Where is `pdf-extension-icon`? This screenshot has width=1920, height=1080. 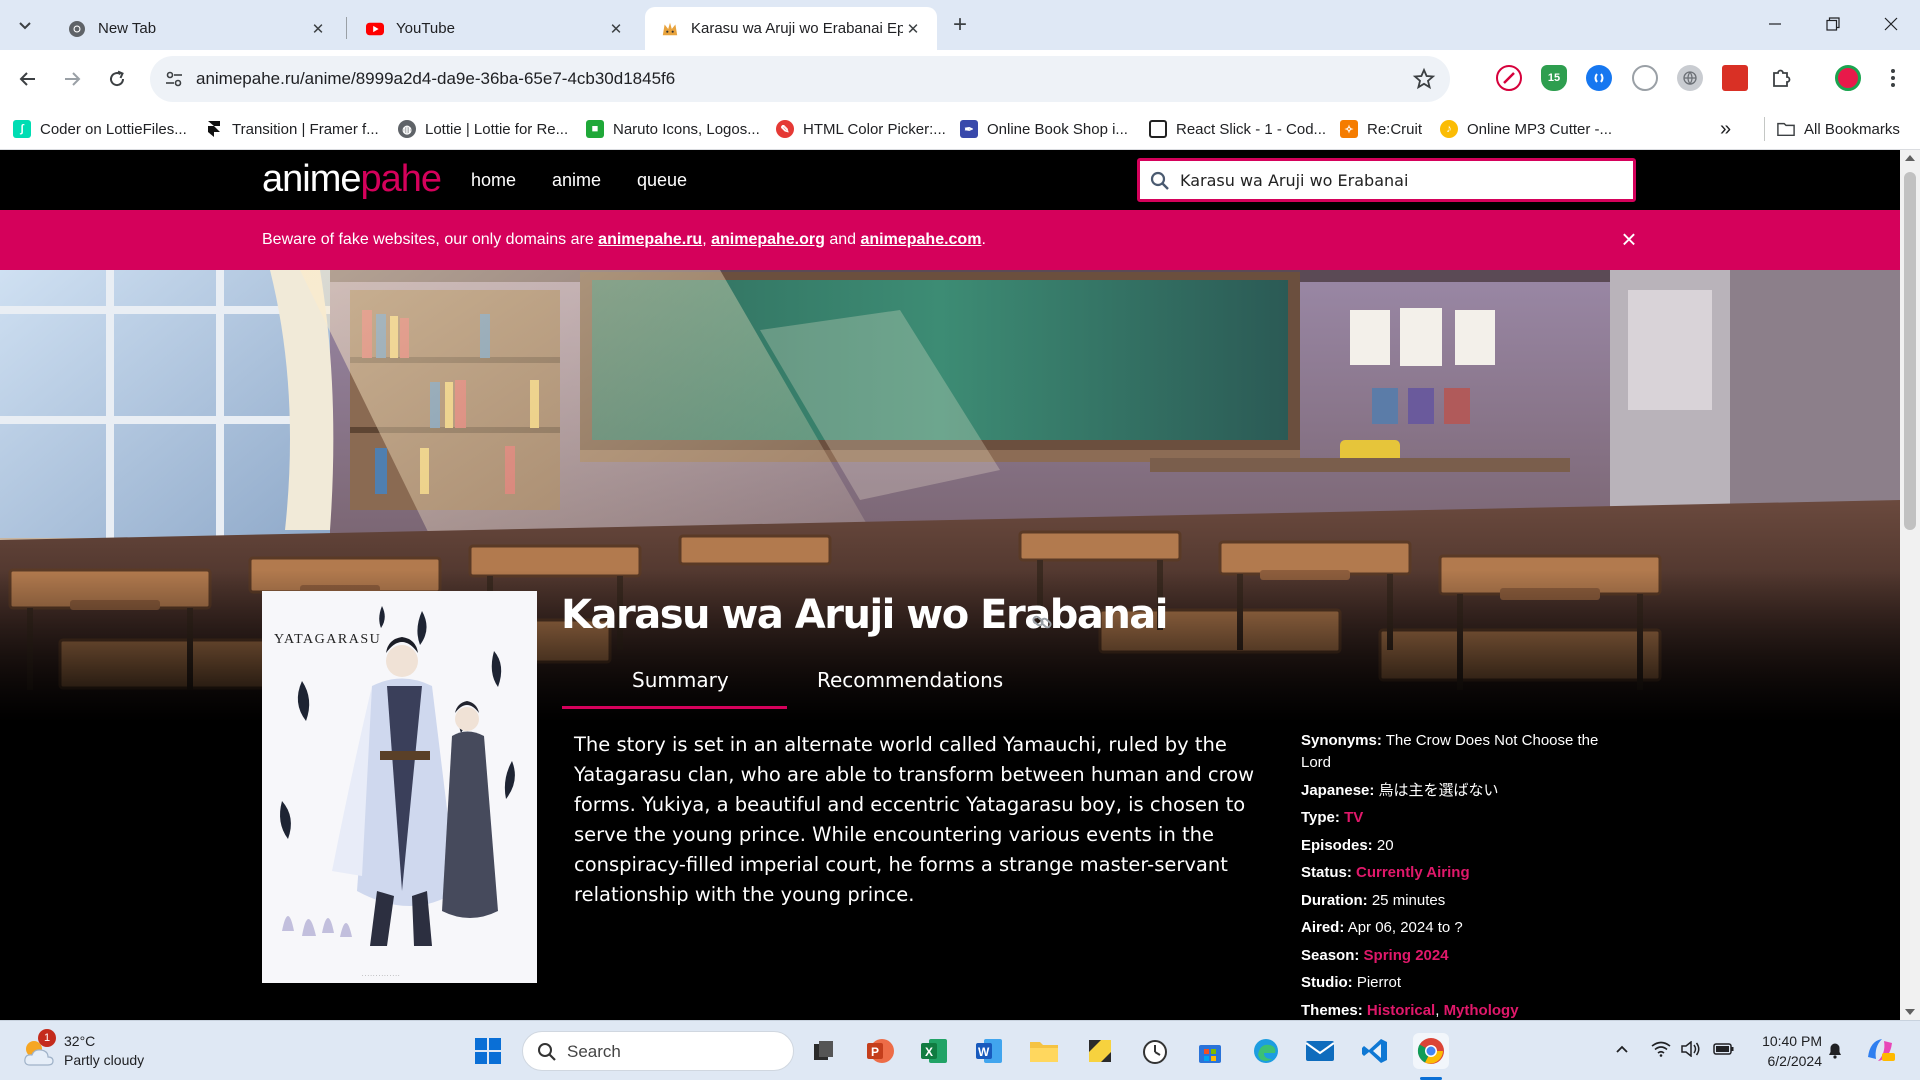
pdf-extension-icon is located at coordinates (1735, 78).